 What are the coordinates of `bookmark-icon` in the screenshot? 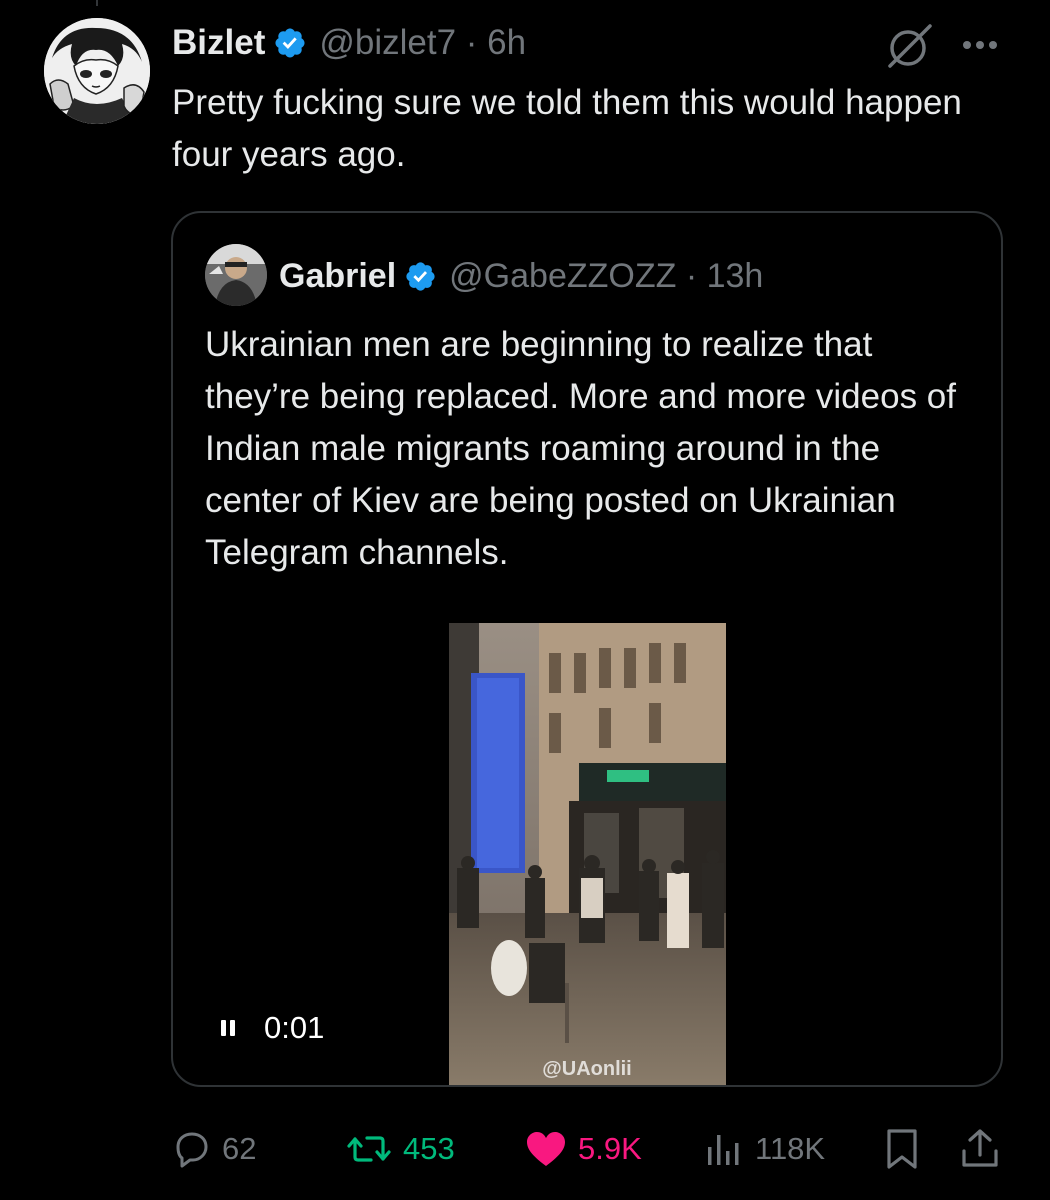 It's located at (902, 1149).